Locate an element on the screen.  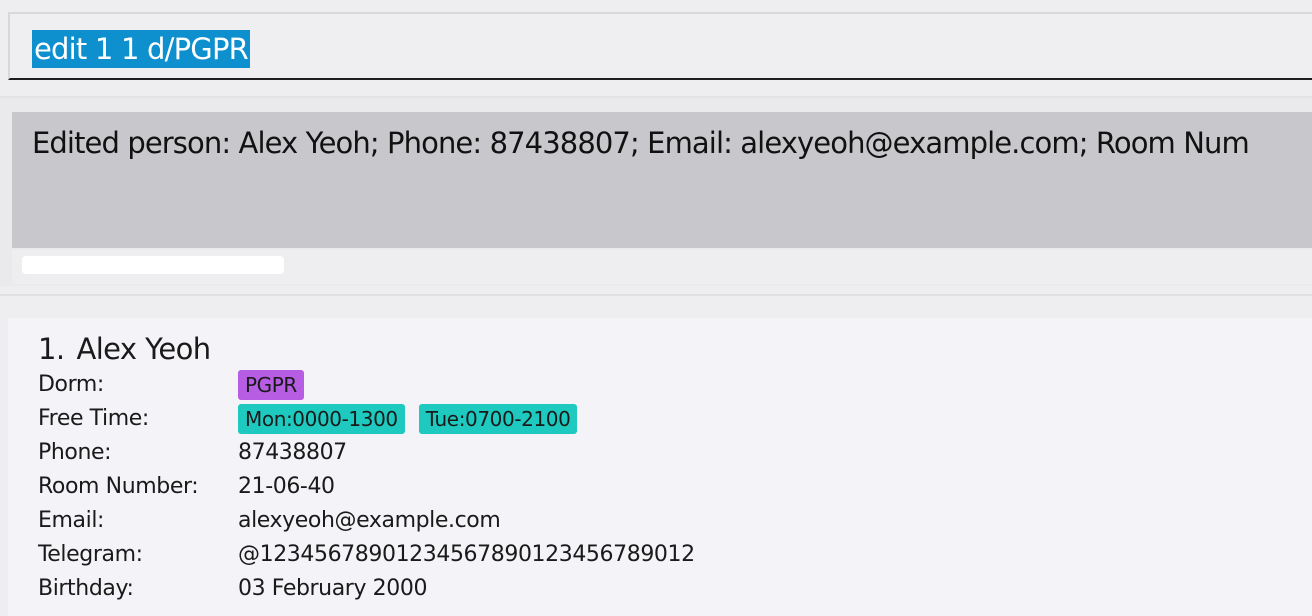
person-name-heading: 1. Alex Yeoh is located at coordinates (124, 349).